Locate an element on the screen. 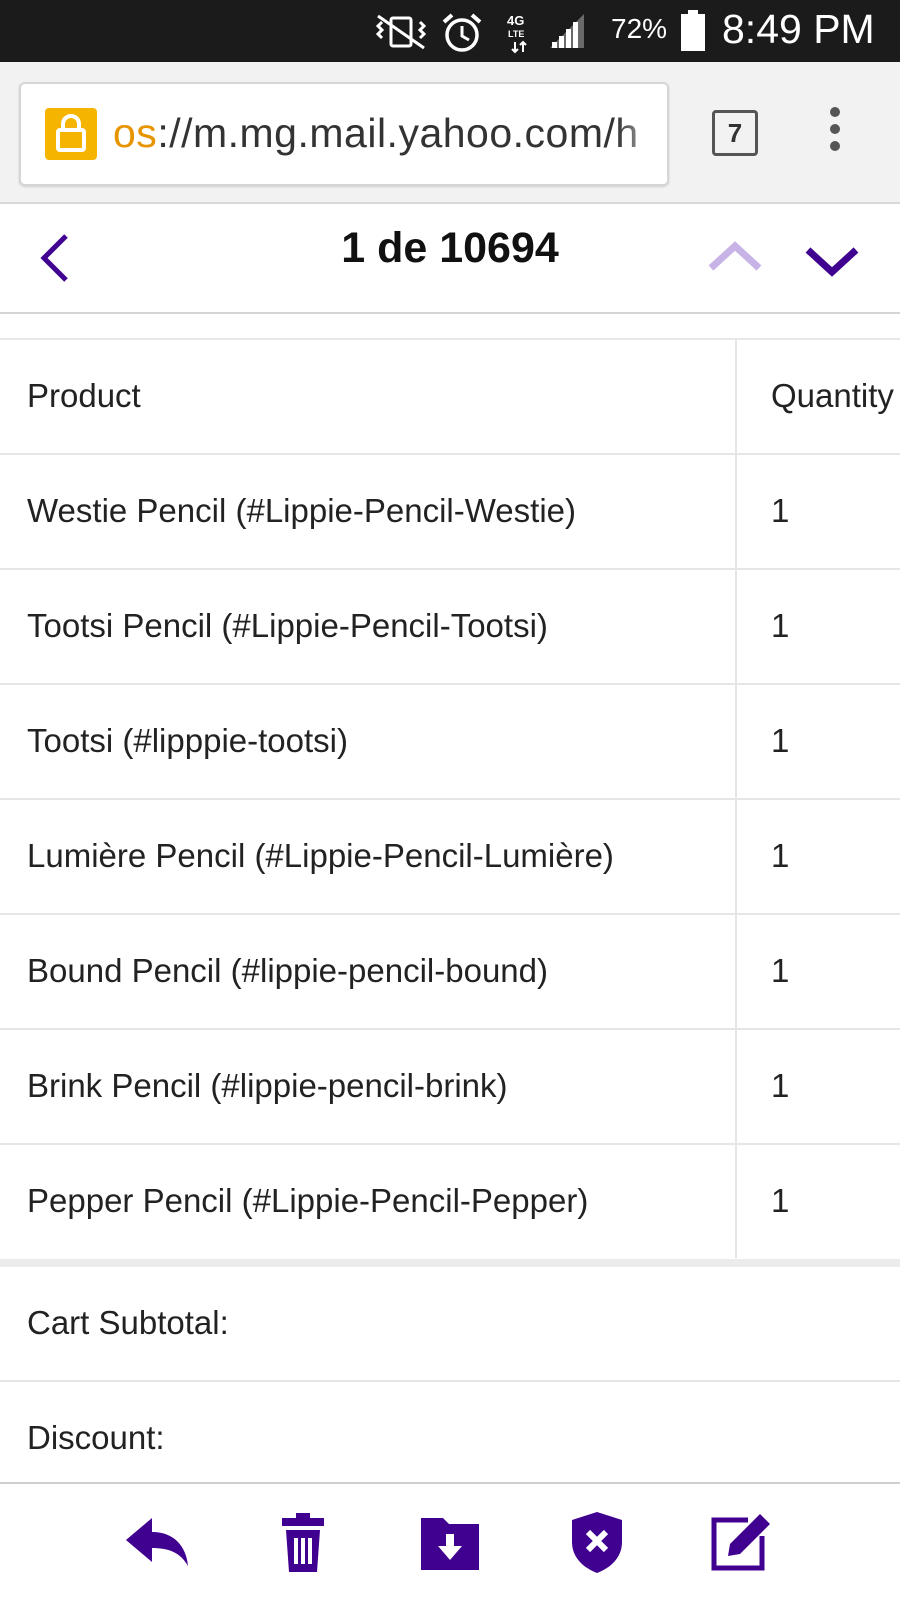 This screenshot has height=1602, width=900. table-row: Bound Pencil (#lippie-pencil-bound) 1 is located at coordinates (450, 972).